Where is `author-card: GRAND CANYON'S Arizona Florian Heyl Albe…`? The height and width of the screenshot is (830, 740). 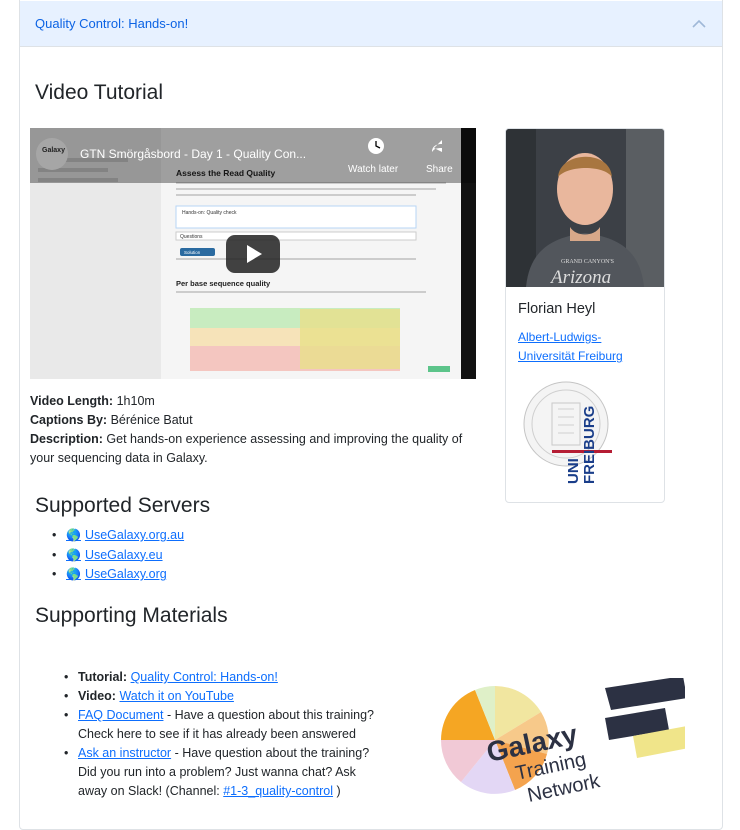
author-card: GRAND CANYON'S Arizona Florian Heyl Albe… is located at coordinates (585, 315).